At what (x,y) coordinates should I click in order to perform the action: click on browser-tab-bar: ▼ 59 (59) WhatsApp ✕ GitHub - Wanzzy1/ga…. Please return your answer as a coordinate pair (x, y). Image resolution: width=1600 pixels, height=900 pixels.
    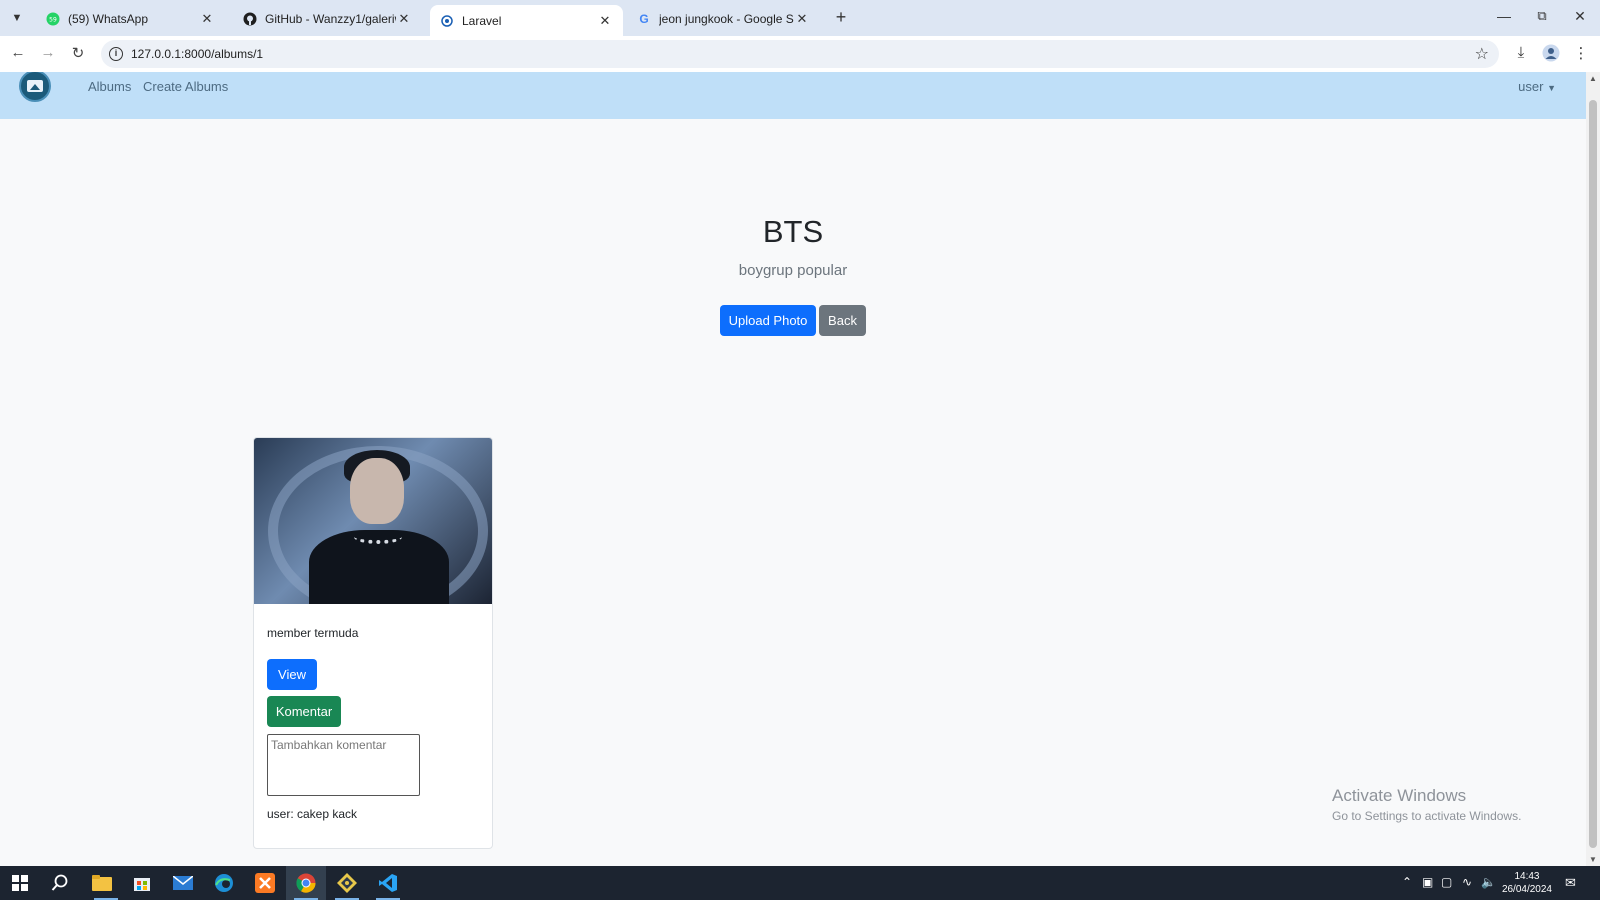
    Looking at the image, I should click on (800, 18).